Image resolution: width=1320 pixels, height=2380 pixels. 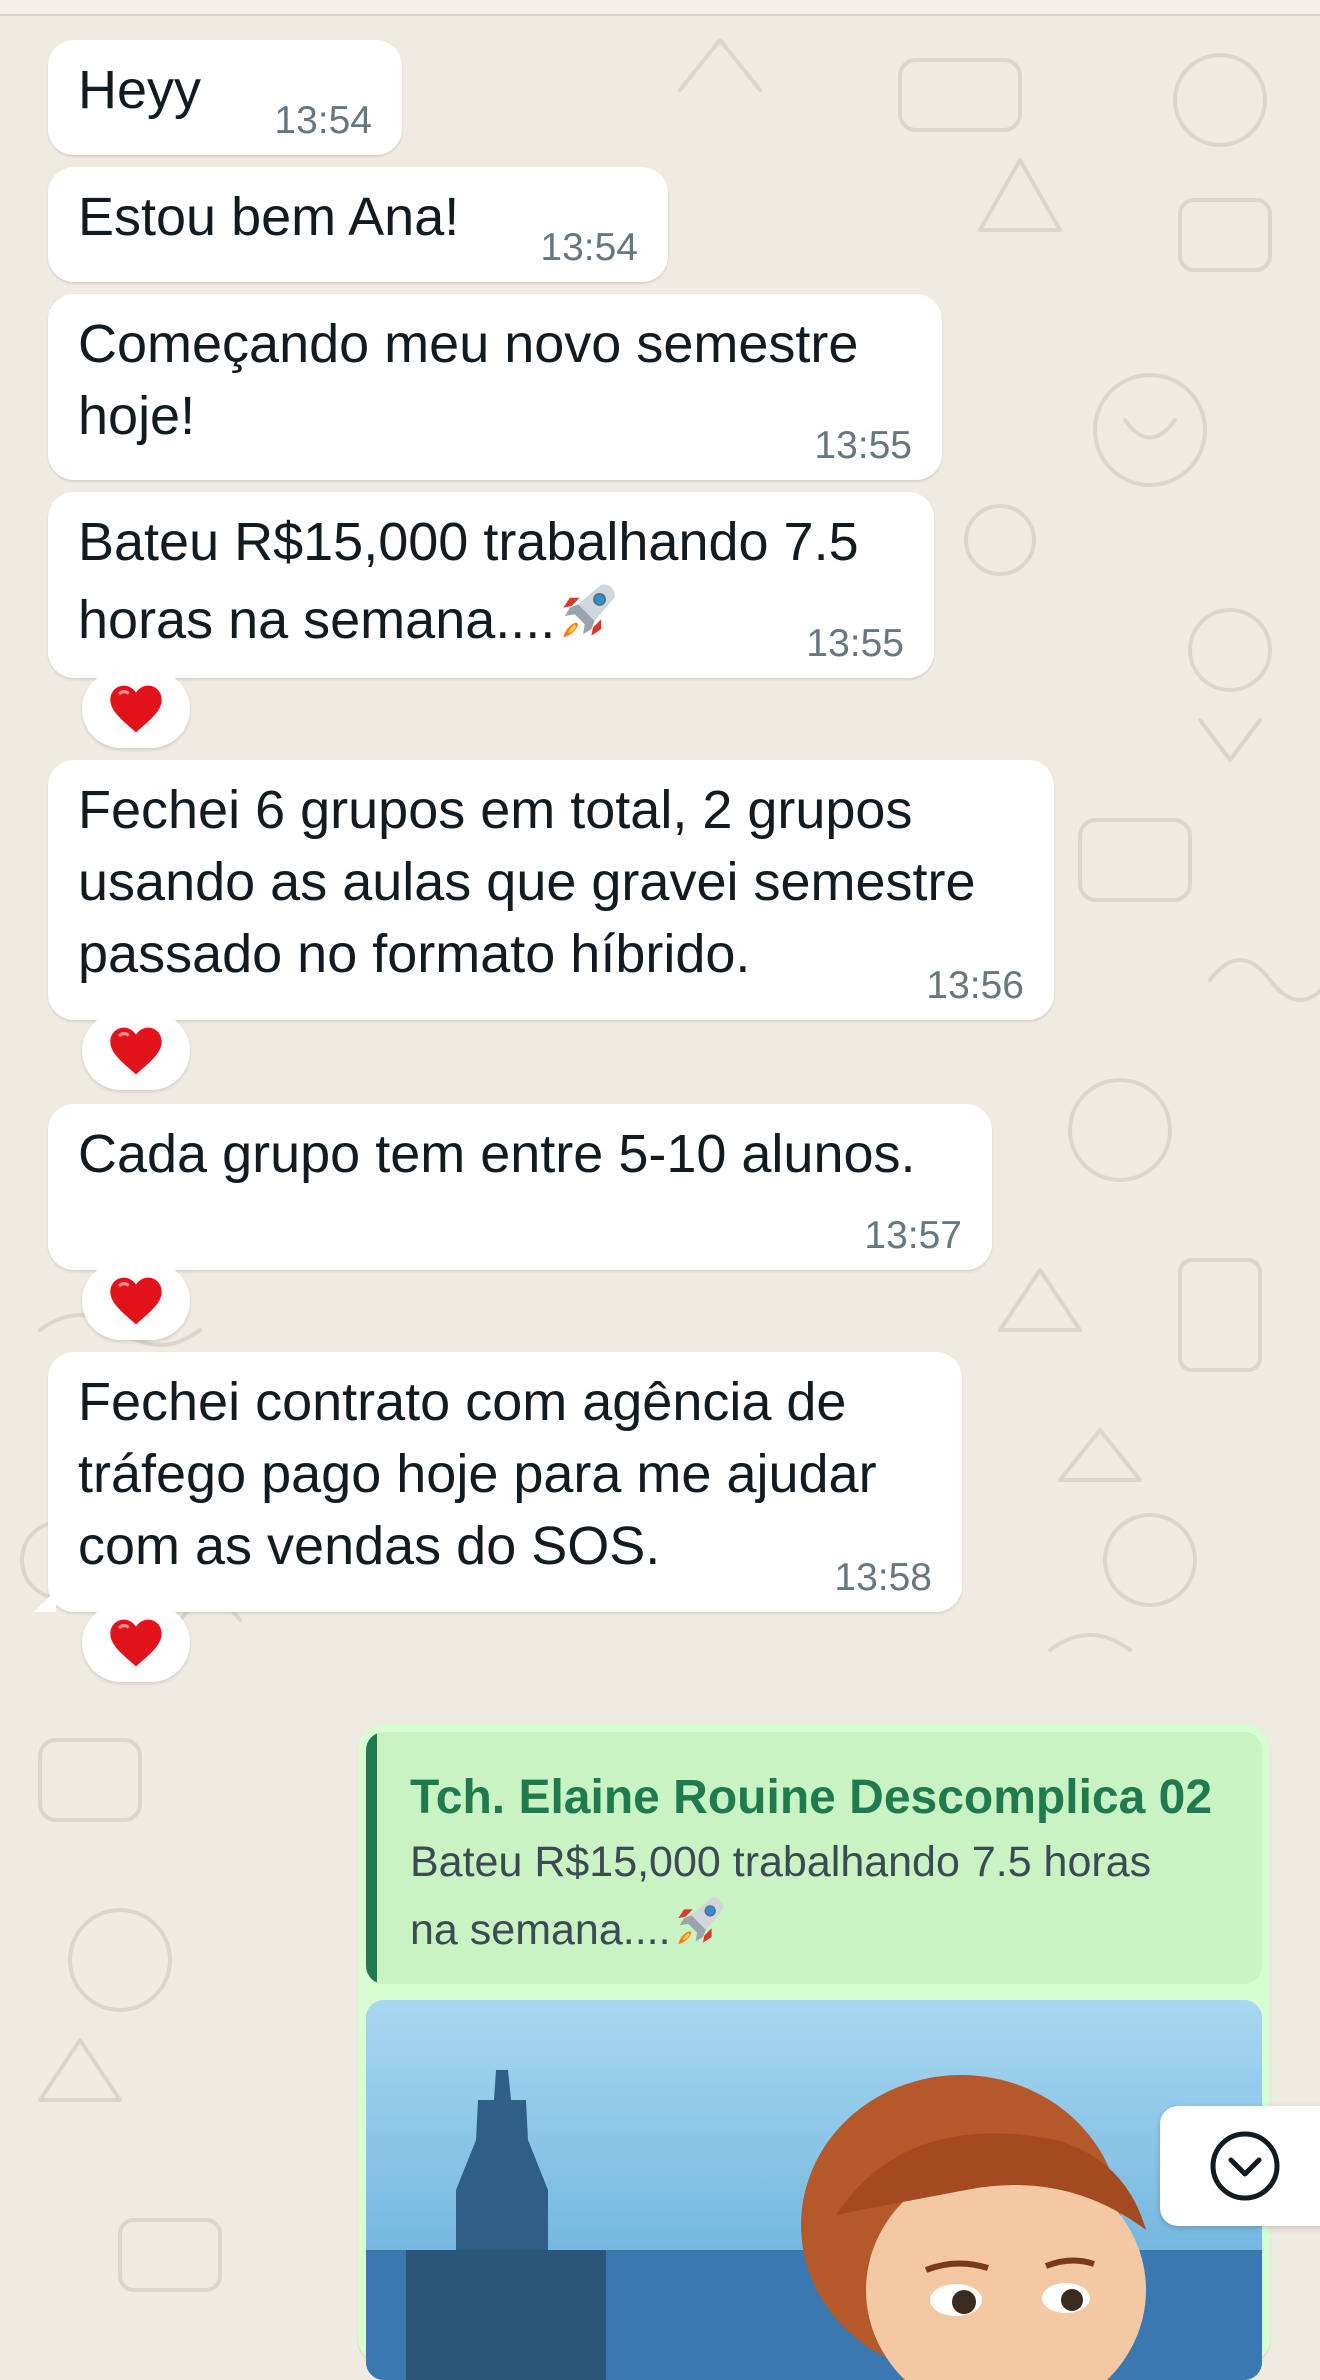 What do you see at coordinates (468, 380) in the screenshot?
I see `message-text: Começando meu novo semestre hoje!` at bounding box center [468, 380].